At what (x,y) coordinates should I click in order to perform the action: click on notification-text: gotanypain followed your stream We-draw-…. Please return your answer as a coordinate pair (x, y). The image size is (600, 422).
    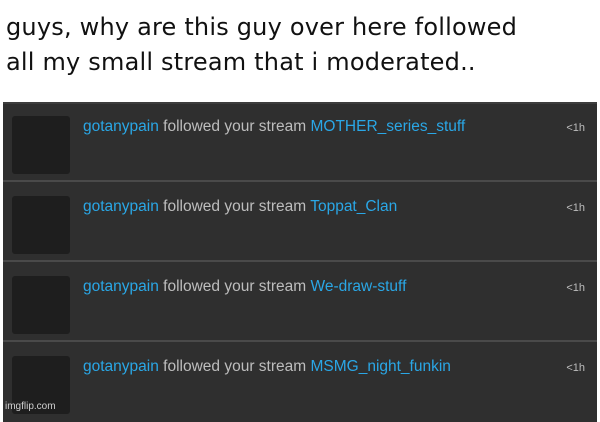
    Looking at the image, I should click on (244, 287).